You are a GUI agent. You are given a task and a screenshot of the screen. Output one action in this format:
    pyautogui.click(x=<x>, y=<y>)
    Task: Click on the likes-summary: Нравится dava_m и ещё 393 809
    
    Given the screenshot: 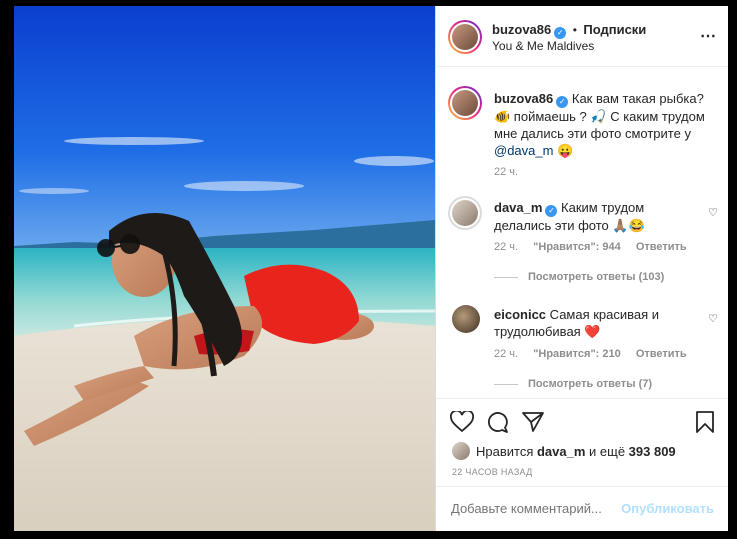 What is the action you would take?
    pyautogui.click(x=576, y=451)
    